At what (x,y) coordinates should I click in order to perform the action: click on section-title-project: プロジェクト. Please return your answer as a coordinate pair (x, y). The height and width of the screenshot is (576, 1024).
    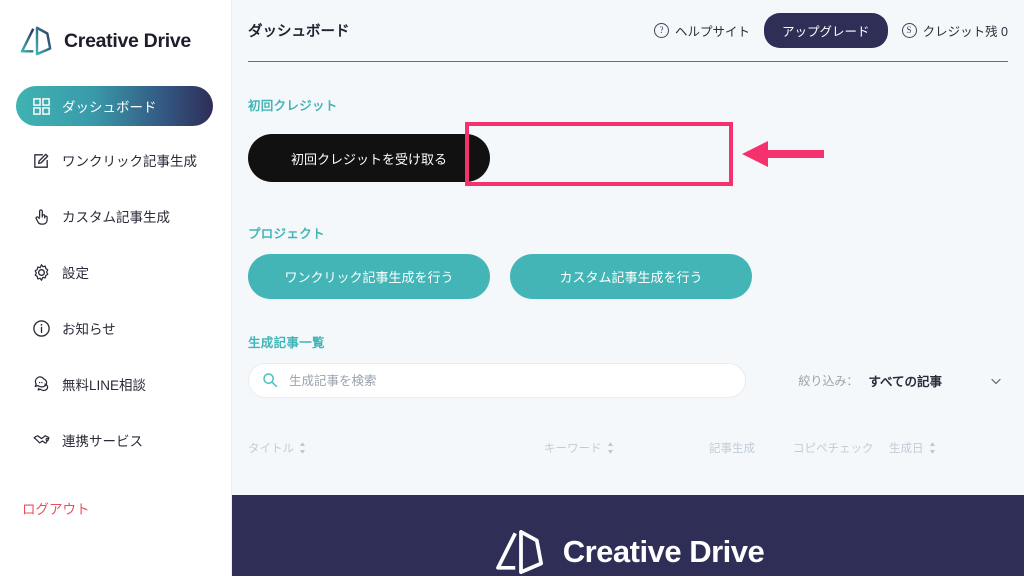
    Looking at the image, I should click on (286, 234).